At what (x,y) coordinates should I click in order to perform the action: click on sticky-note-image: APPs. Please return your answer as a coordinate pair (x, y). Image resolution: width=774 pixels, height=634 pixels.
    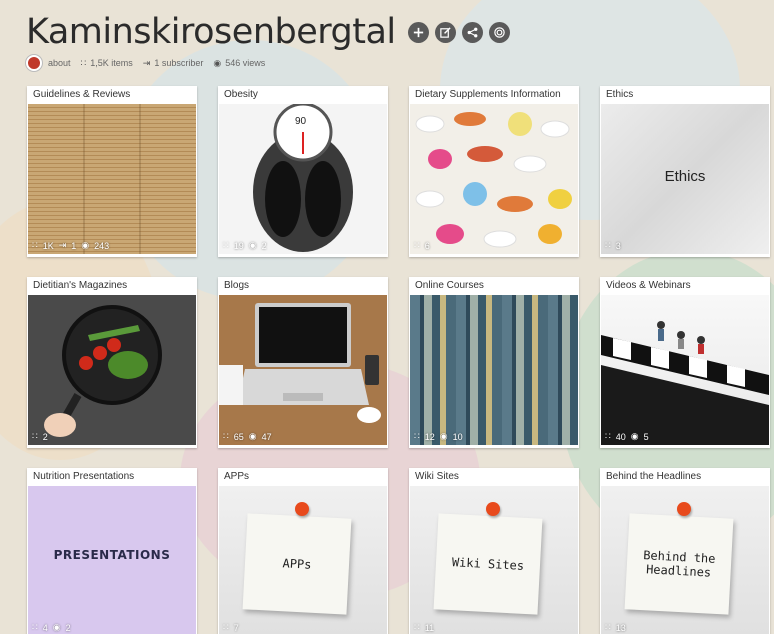
    Looking at the image, I should click on (303, 560).